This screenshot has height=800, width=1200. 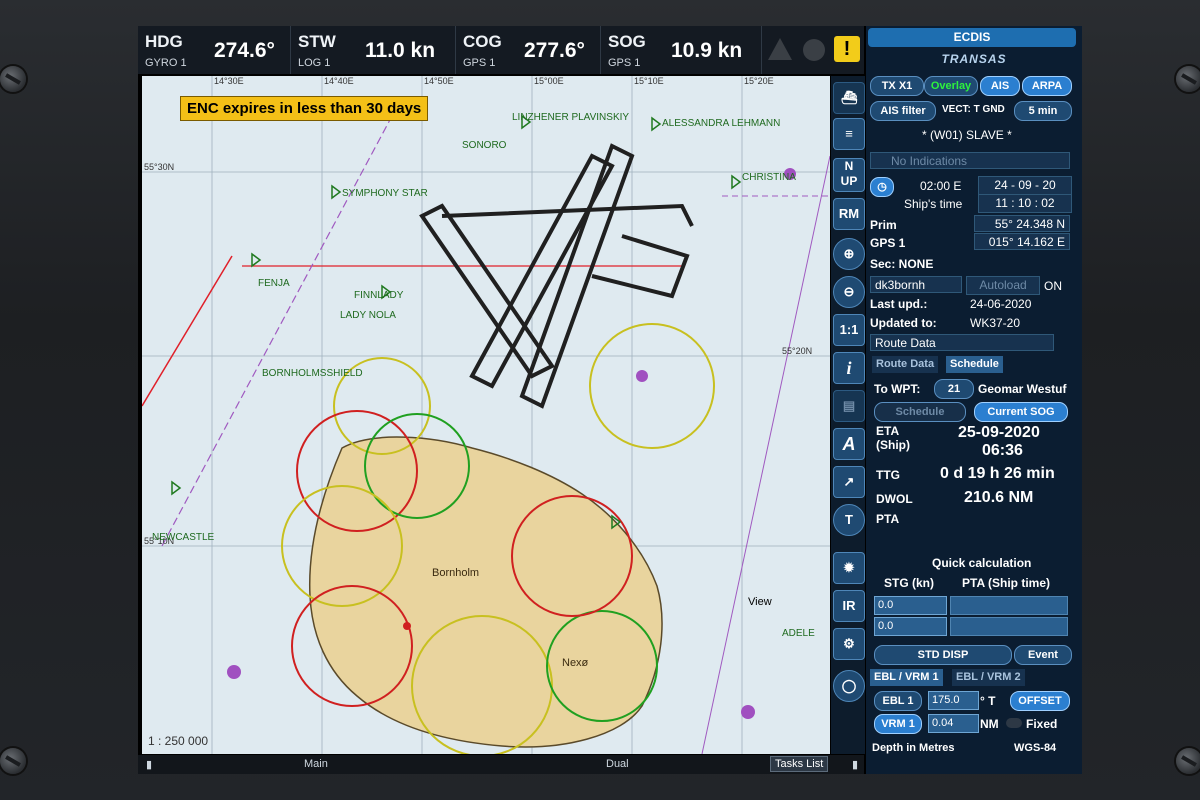 What do you see at coordinates (1040, 701) in the screenshot?
I see `offset-button: OFFSET` at bounding box center [1040, 701].